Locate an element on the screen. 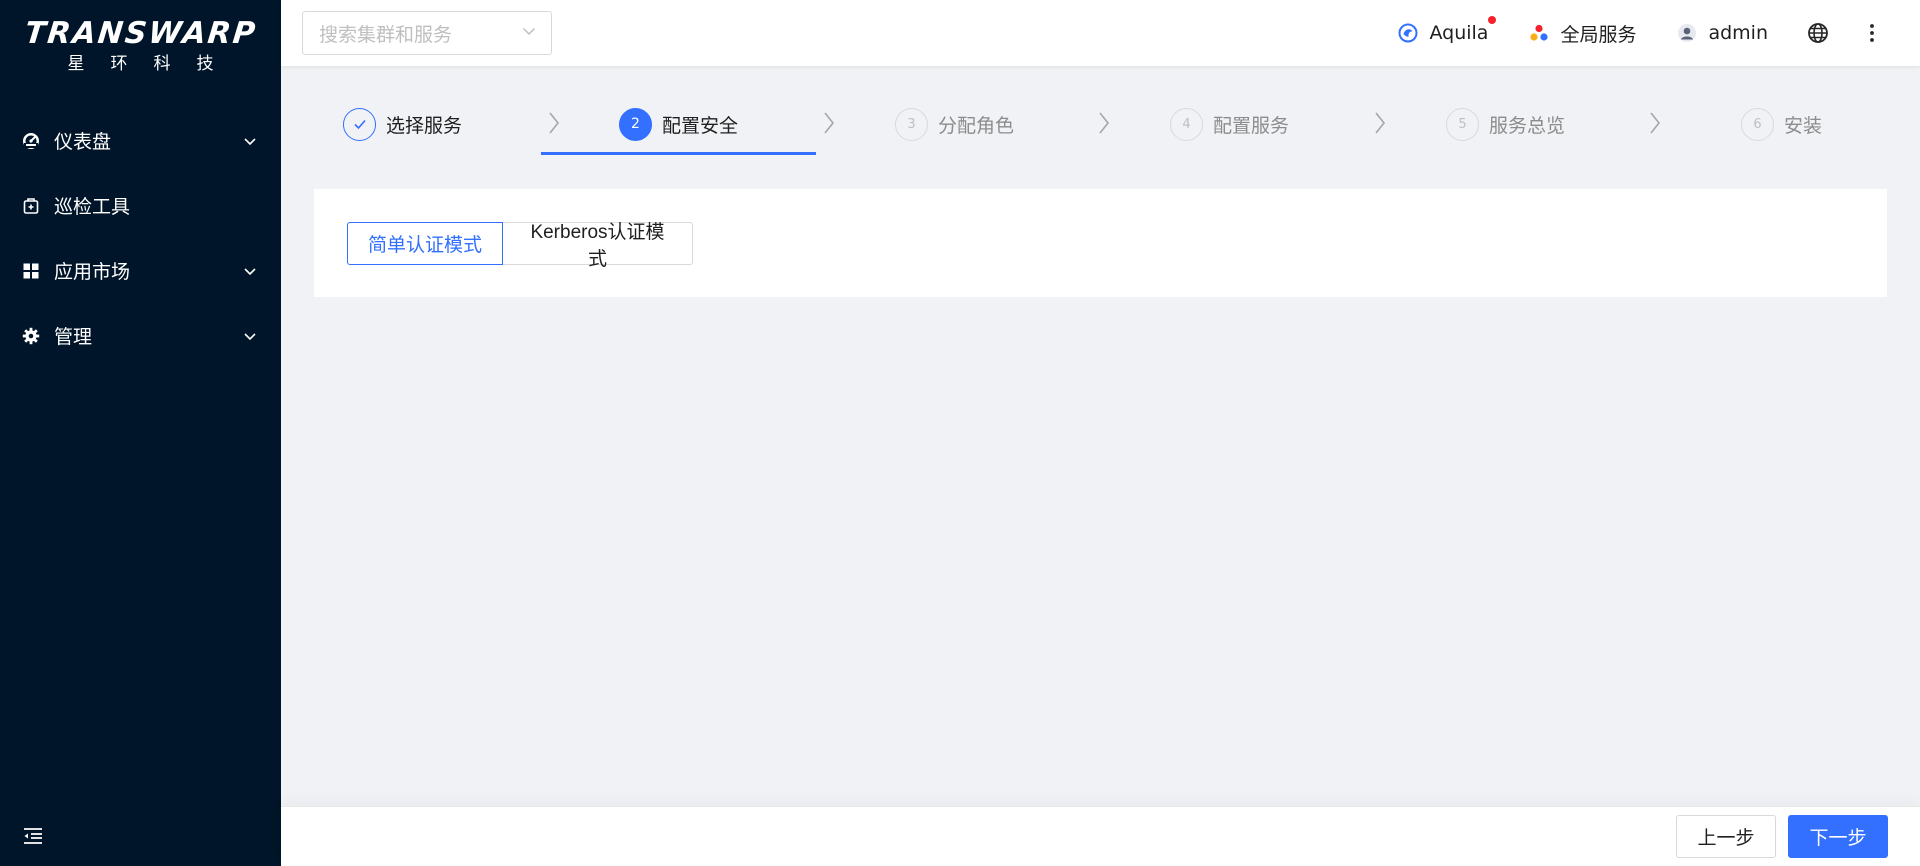 The height and width of the screenshot is (866, 1920). brand-logo: TRANSWARP 星环科技 is located at coordinates (140, 44).